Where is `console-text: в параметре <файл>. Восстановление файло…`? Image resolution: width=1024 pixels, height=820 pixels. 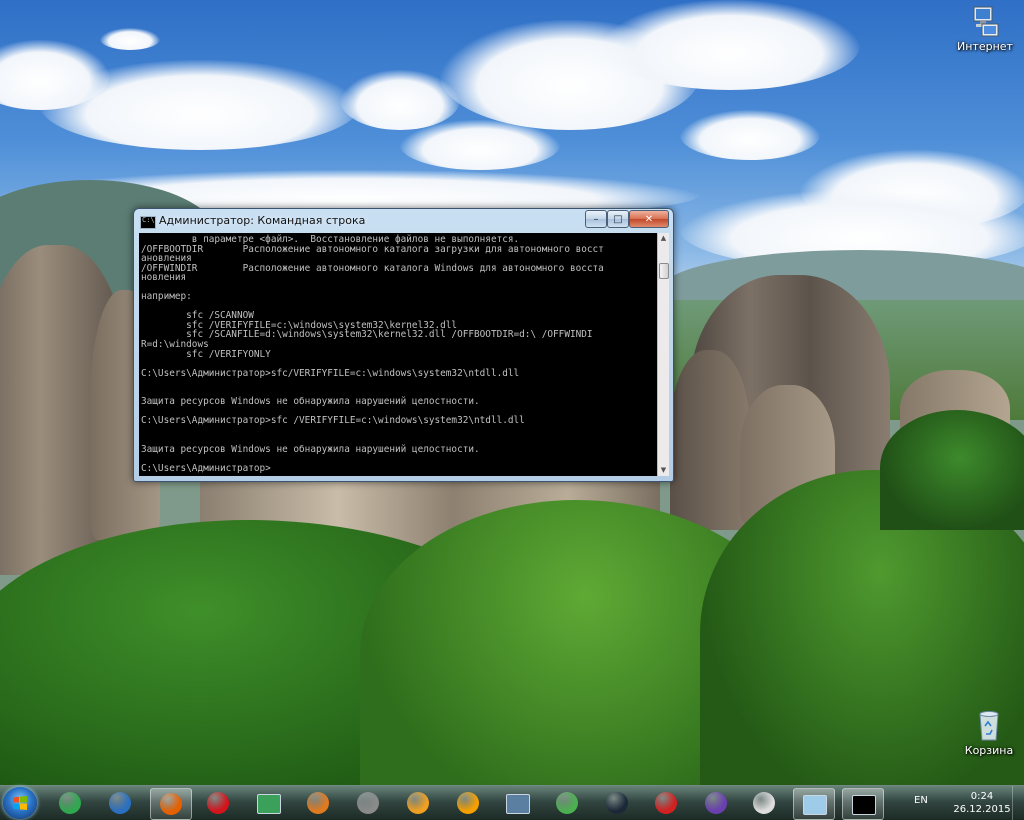
console-text: в параметре <файл>. Восстановление файло… is located at coordinates (372, 354).